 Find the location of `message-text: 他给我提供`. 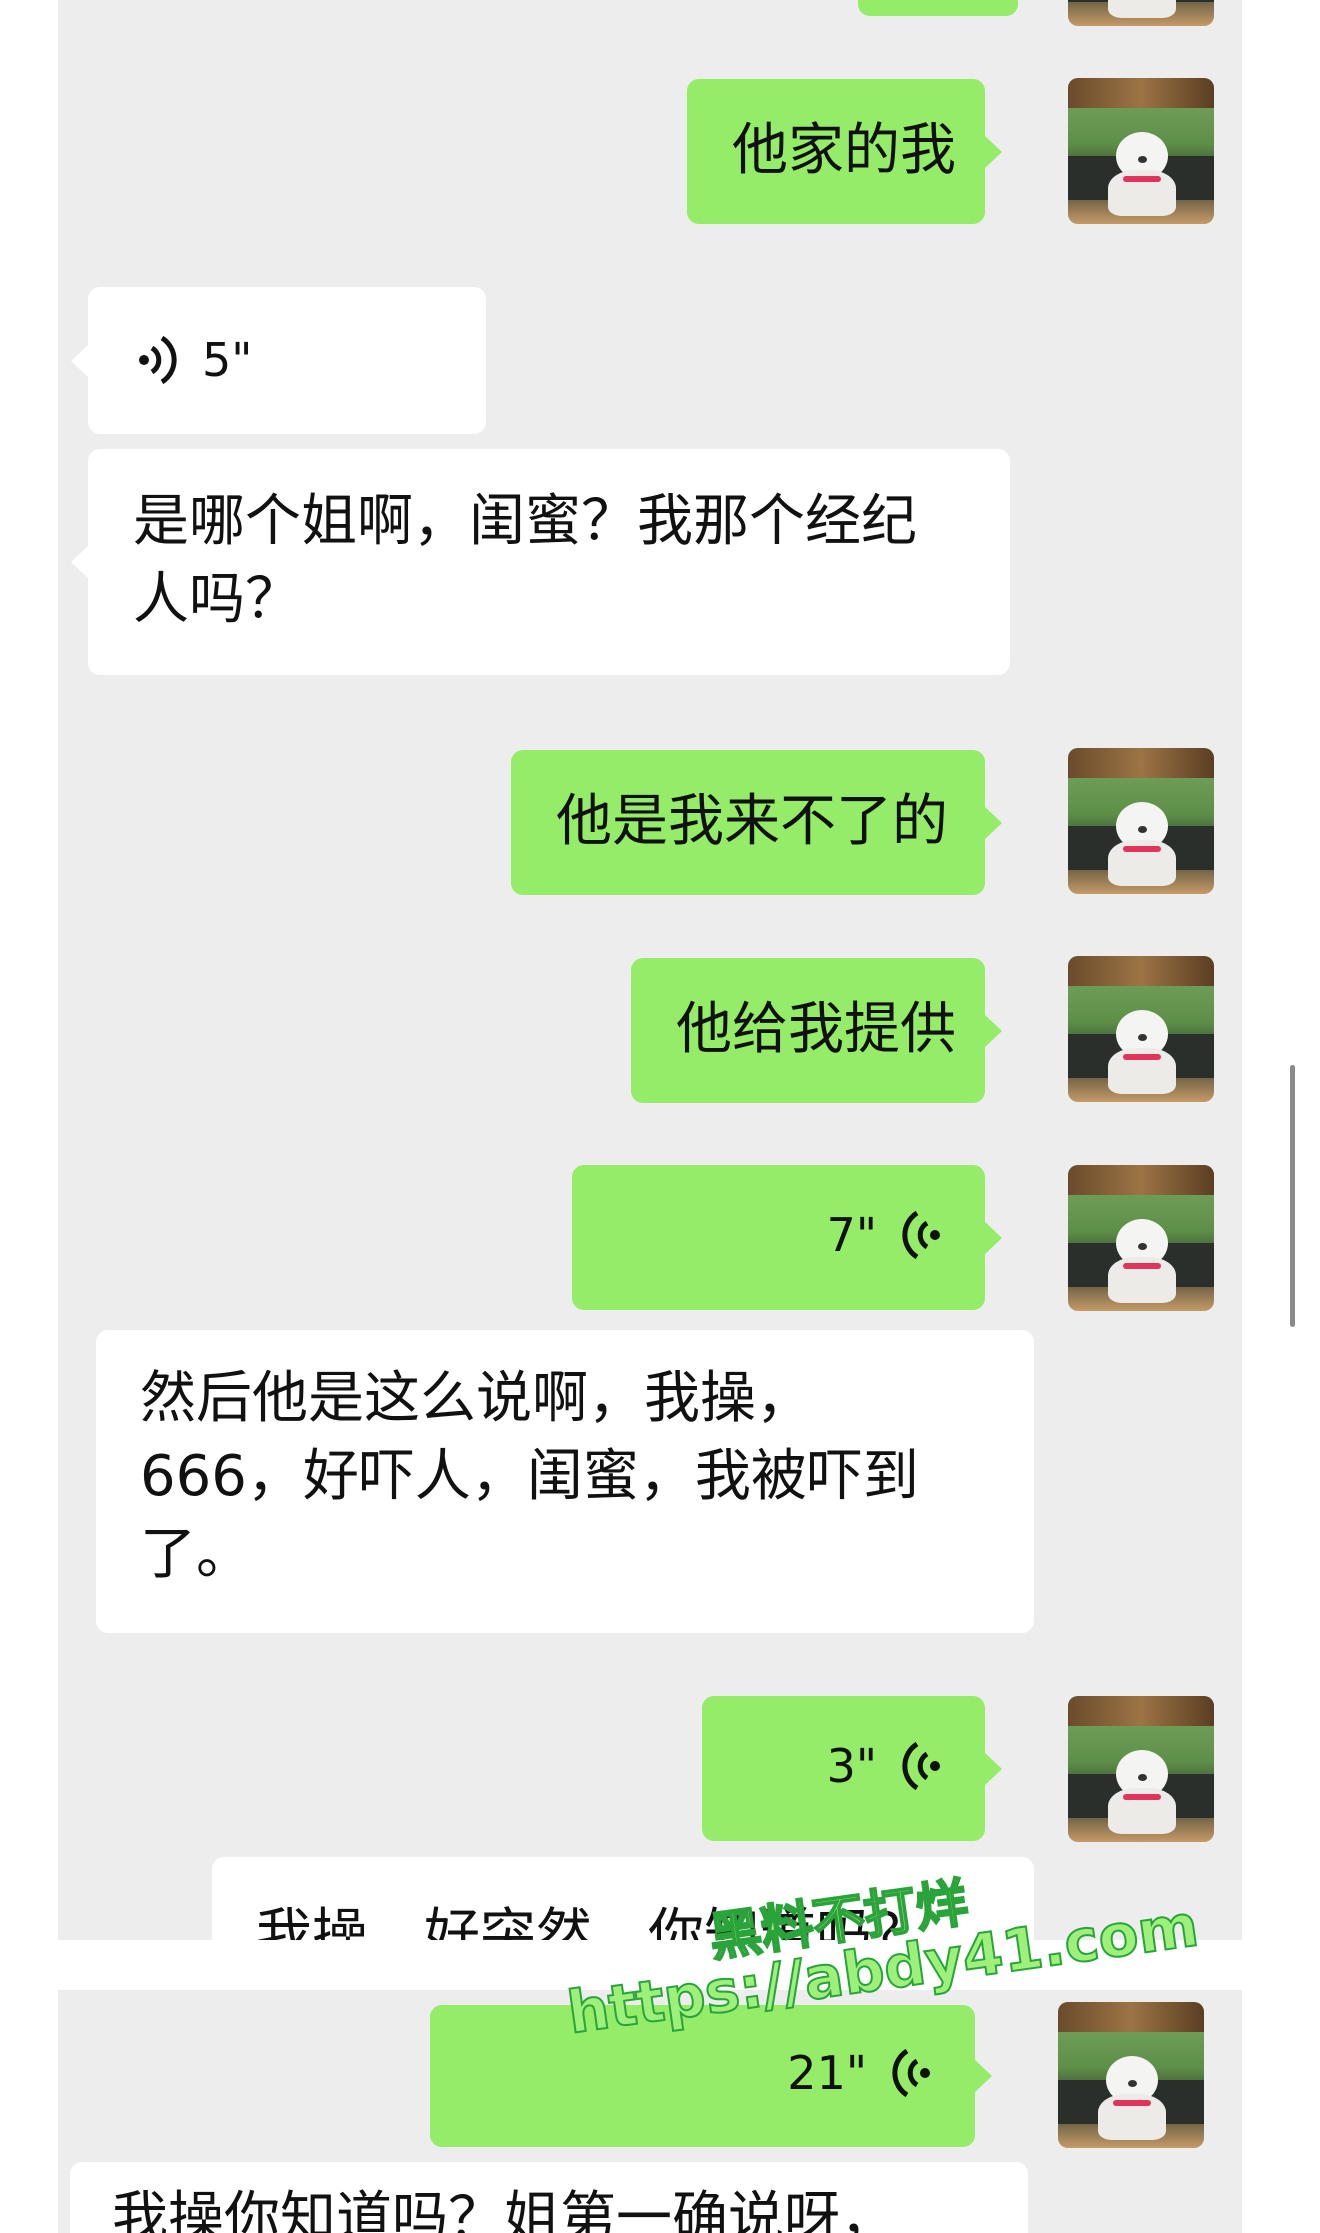

message-text: 他给我提供 is located at coordinates (816, 1029).